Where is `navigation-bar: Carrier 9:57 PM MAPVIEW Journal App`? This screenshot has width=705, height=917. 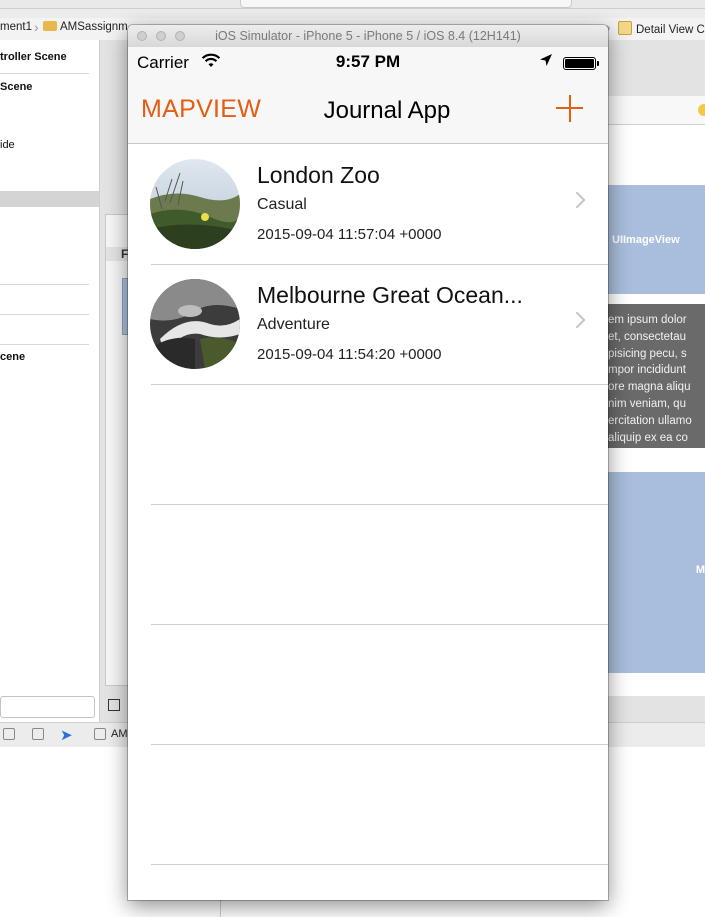 navigation-bar: Carrier 9:57 PM MAPVIEW Journal App is located at coordinates (368, 95).